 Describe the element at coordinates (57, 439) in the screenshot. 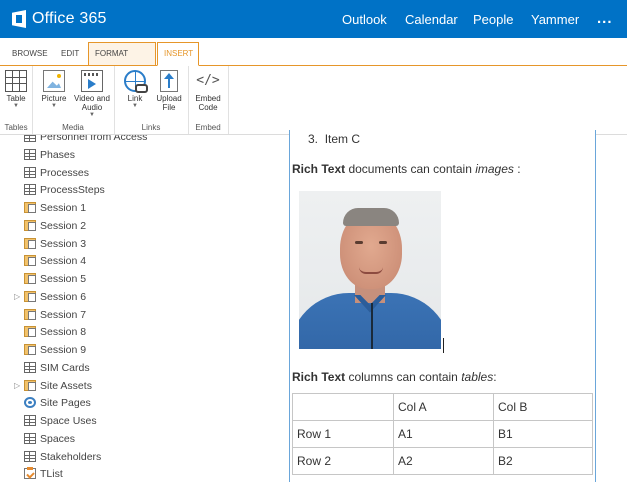

I see `nav-item-label: Spaces` at that location.